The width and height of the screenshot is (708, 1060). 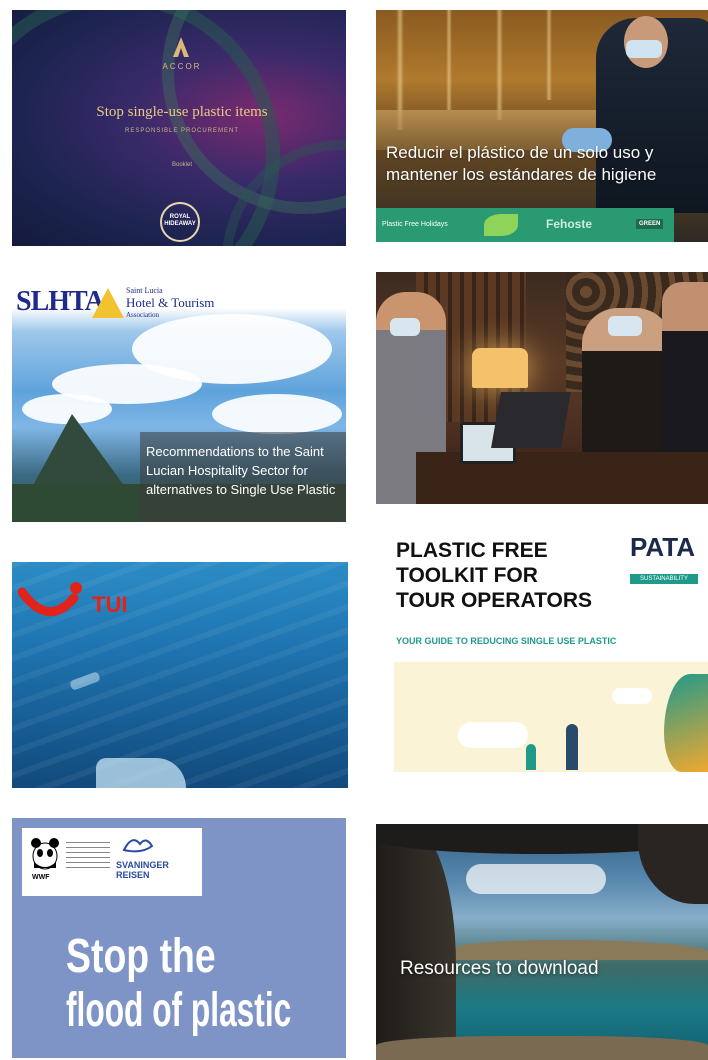 I want to click on shore-rocks, so click(x=542, y=1048).